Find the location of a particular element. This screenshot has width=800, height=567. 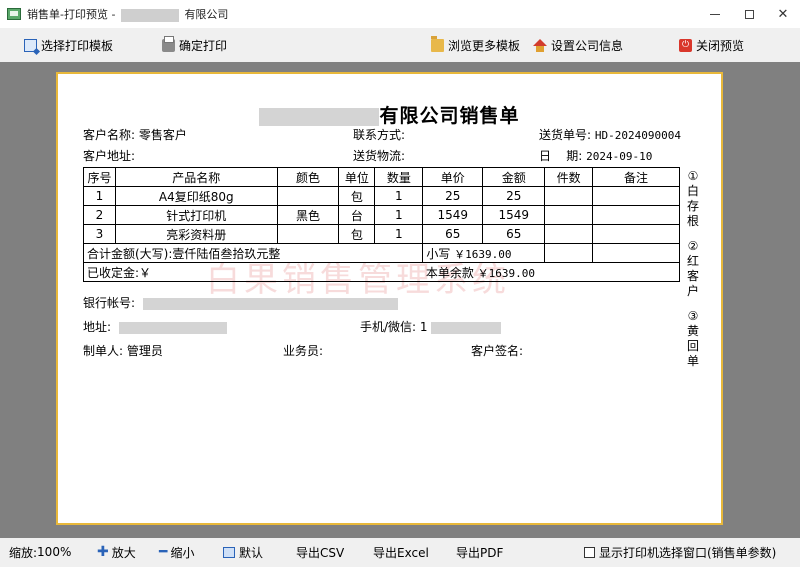

received-cell: 已收定金:￥ is located at coordinates (252, 272).